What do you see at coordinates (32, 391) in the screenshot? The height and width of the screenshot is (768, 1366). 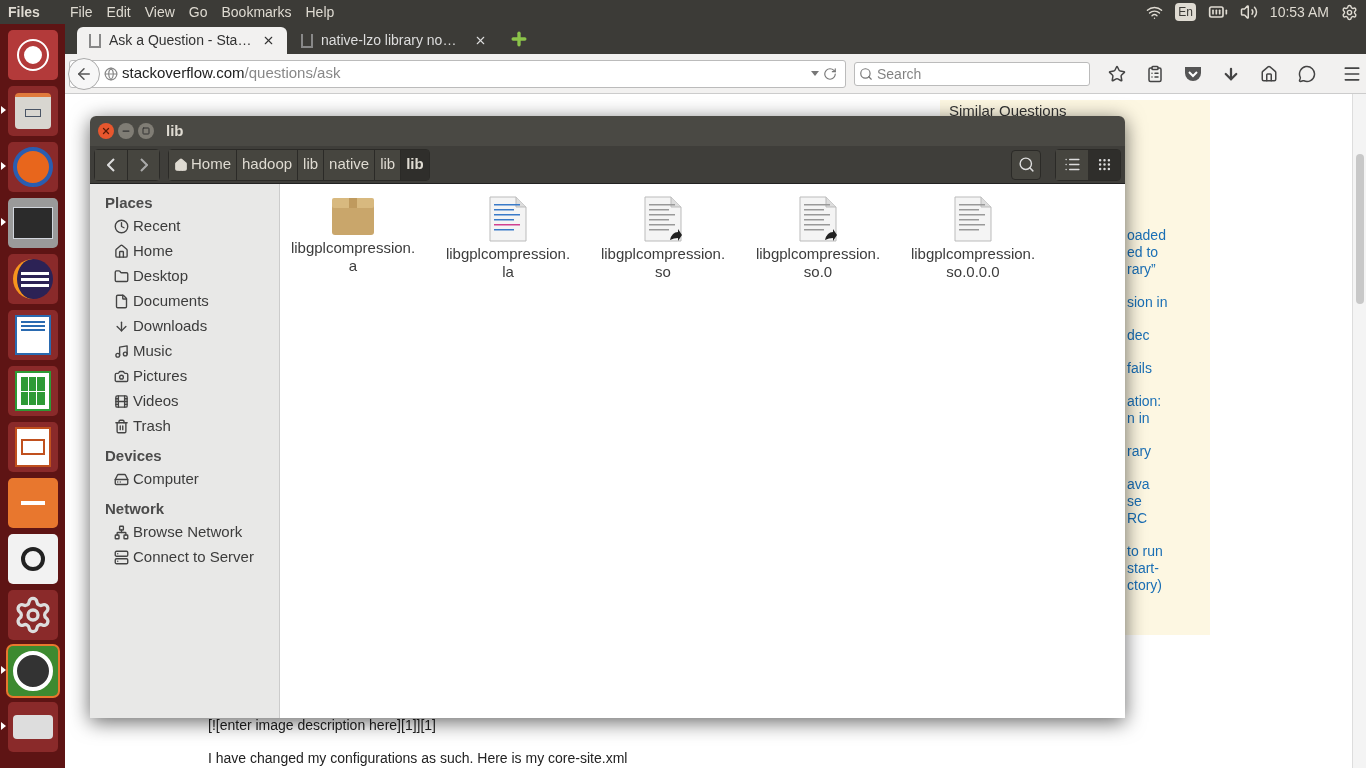 I see `spreadsheet-icon` at bounding box center [32, 391].